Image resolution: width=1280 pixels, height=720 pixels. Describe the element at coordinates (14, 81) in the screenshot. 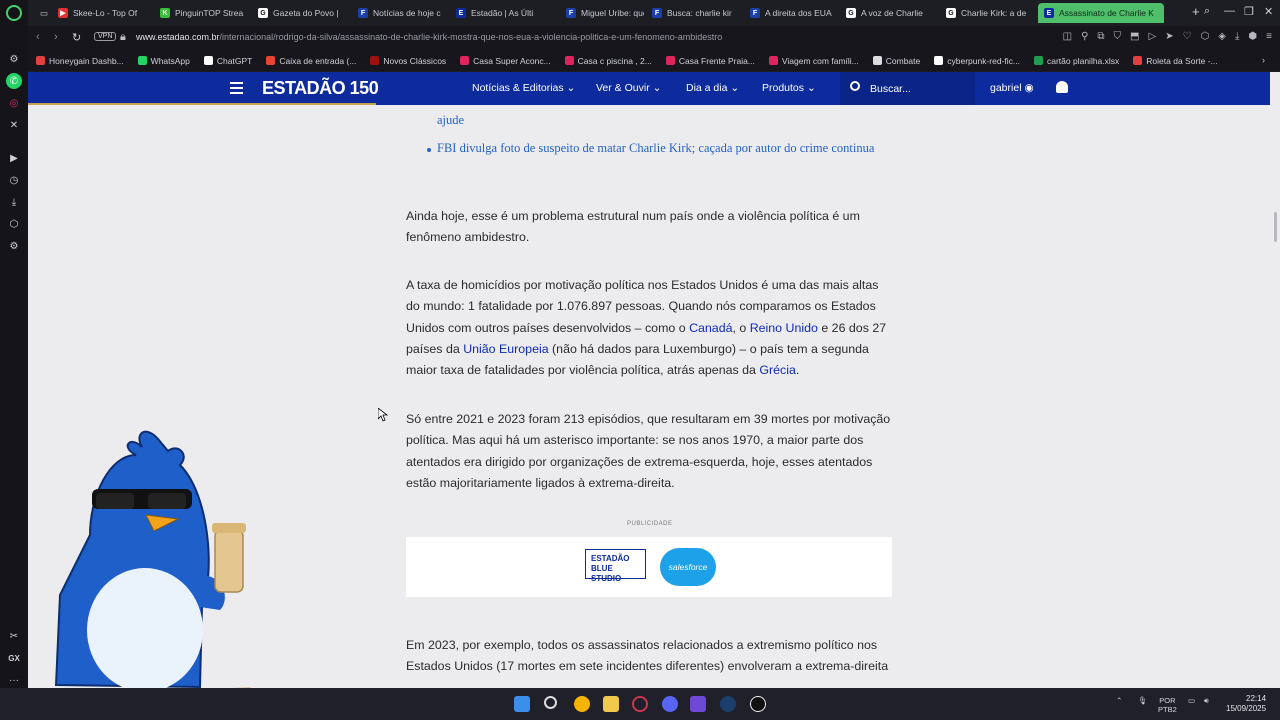

I see `whatsapp-icon: ✆` at that location.